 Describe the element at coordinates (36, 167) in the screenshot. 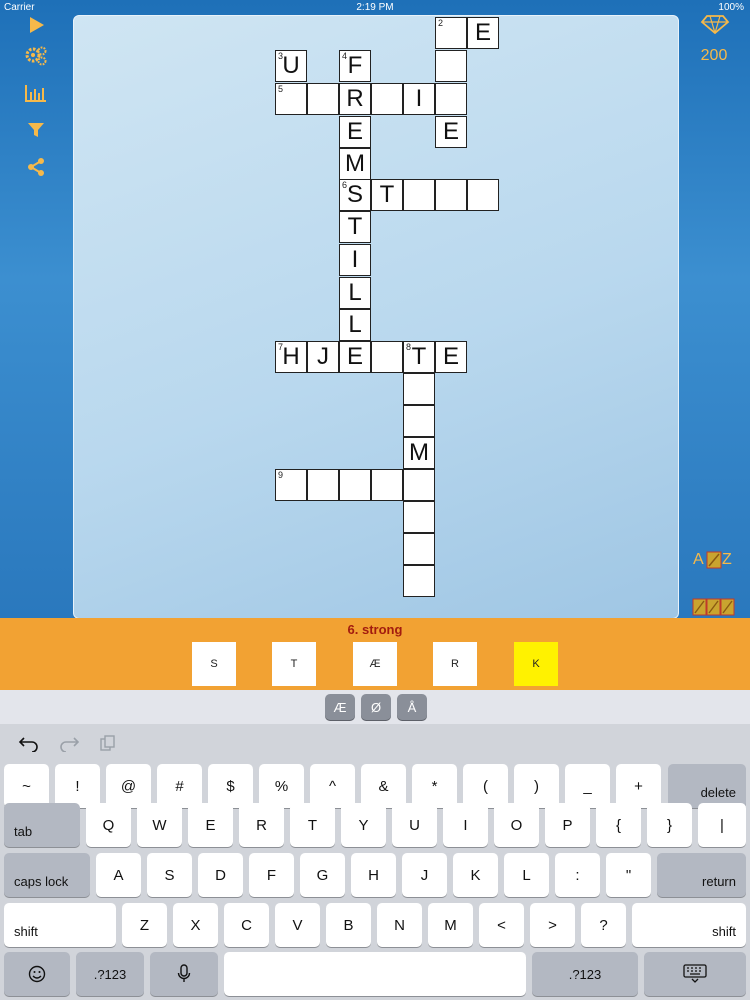

I see `share-icon` at that location.